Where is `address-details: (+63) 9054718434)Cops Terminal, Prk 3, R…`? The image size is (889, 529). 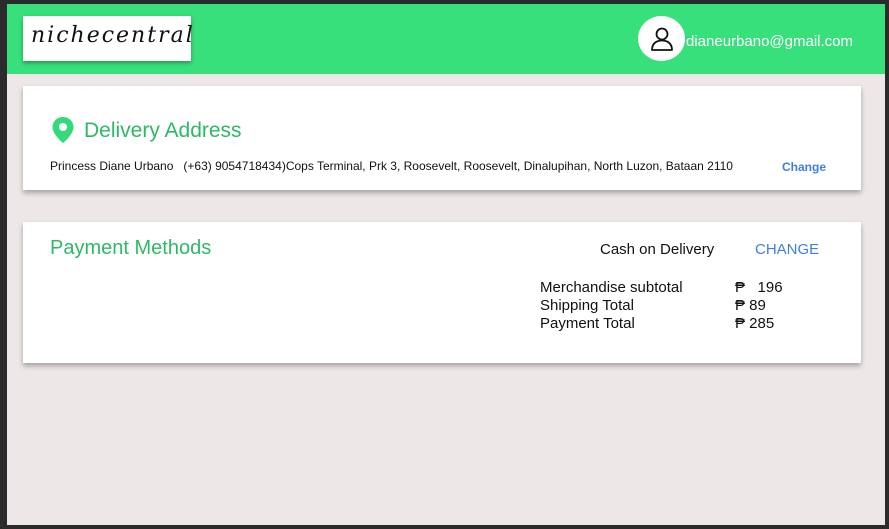 address-details: (+63) 9054718434)Cops Terminal, Prk 3, R… is located at coordinates (458, 166).